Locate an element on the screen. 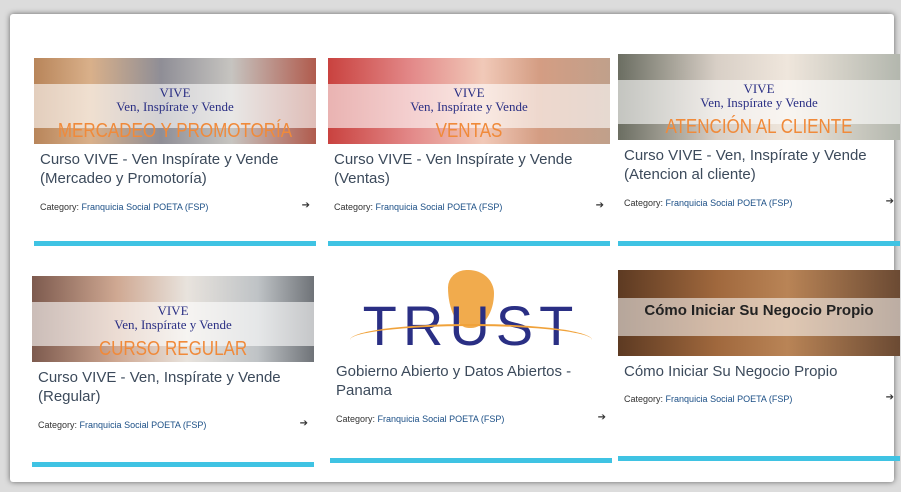  thumbnail-course-name: VENTAS is located at coordinates (469, 131).